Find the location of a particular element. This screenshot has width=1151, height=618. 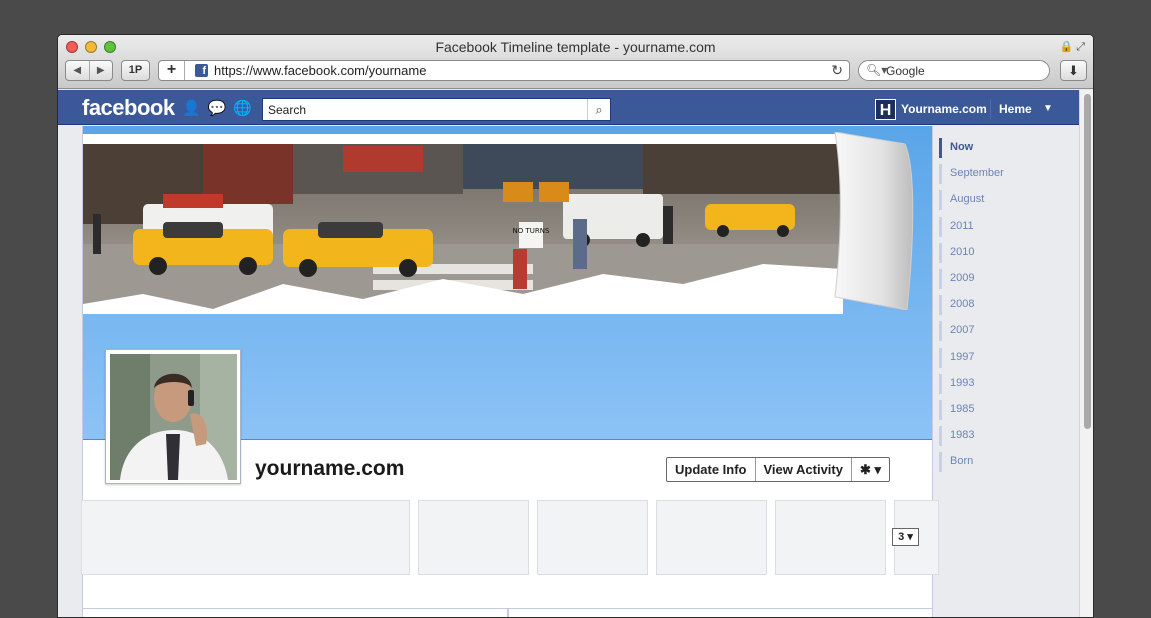

reload-icon: ↻ is located at coordinates (837, 70).